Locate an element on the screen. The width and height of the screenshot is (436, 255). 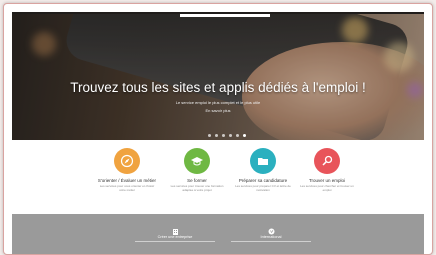
building-icon is located at coordinates (175, 228).